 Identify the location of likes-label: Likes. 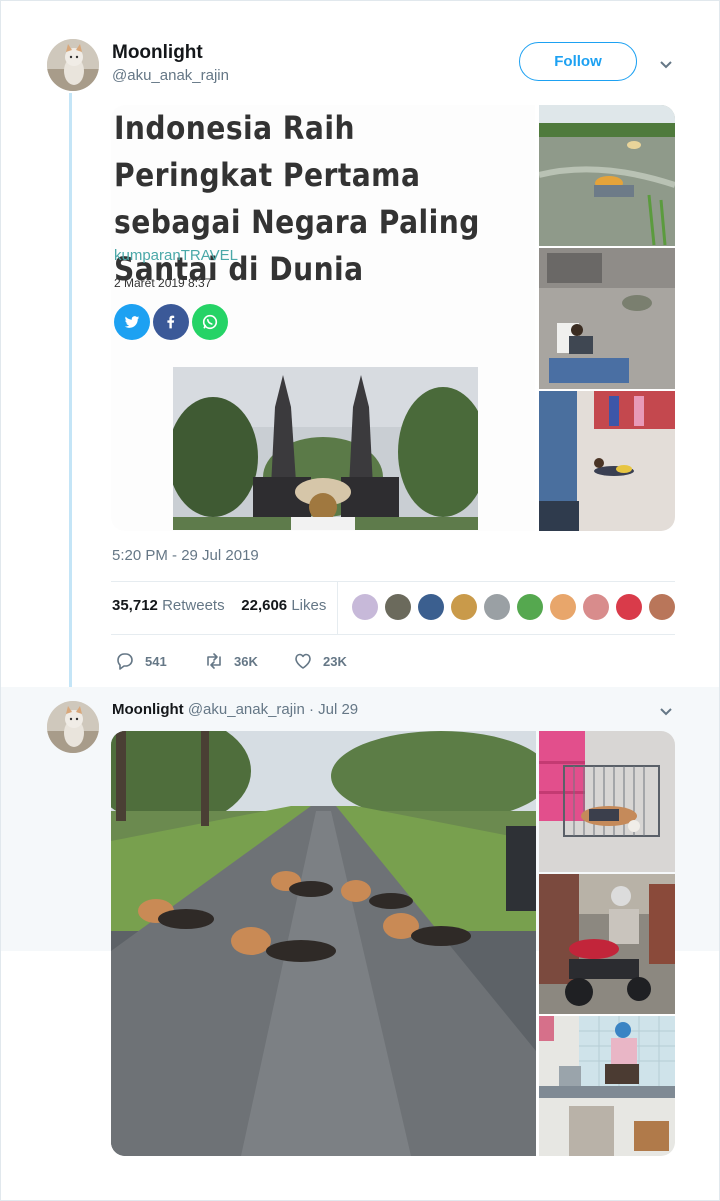
(309, 605).